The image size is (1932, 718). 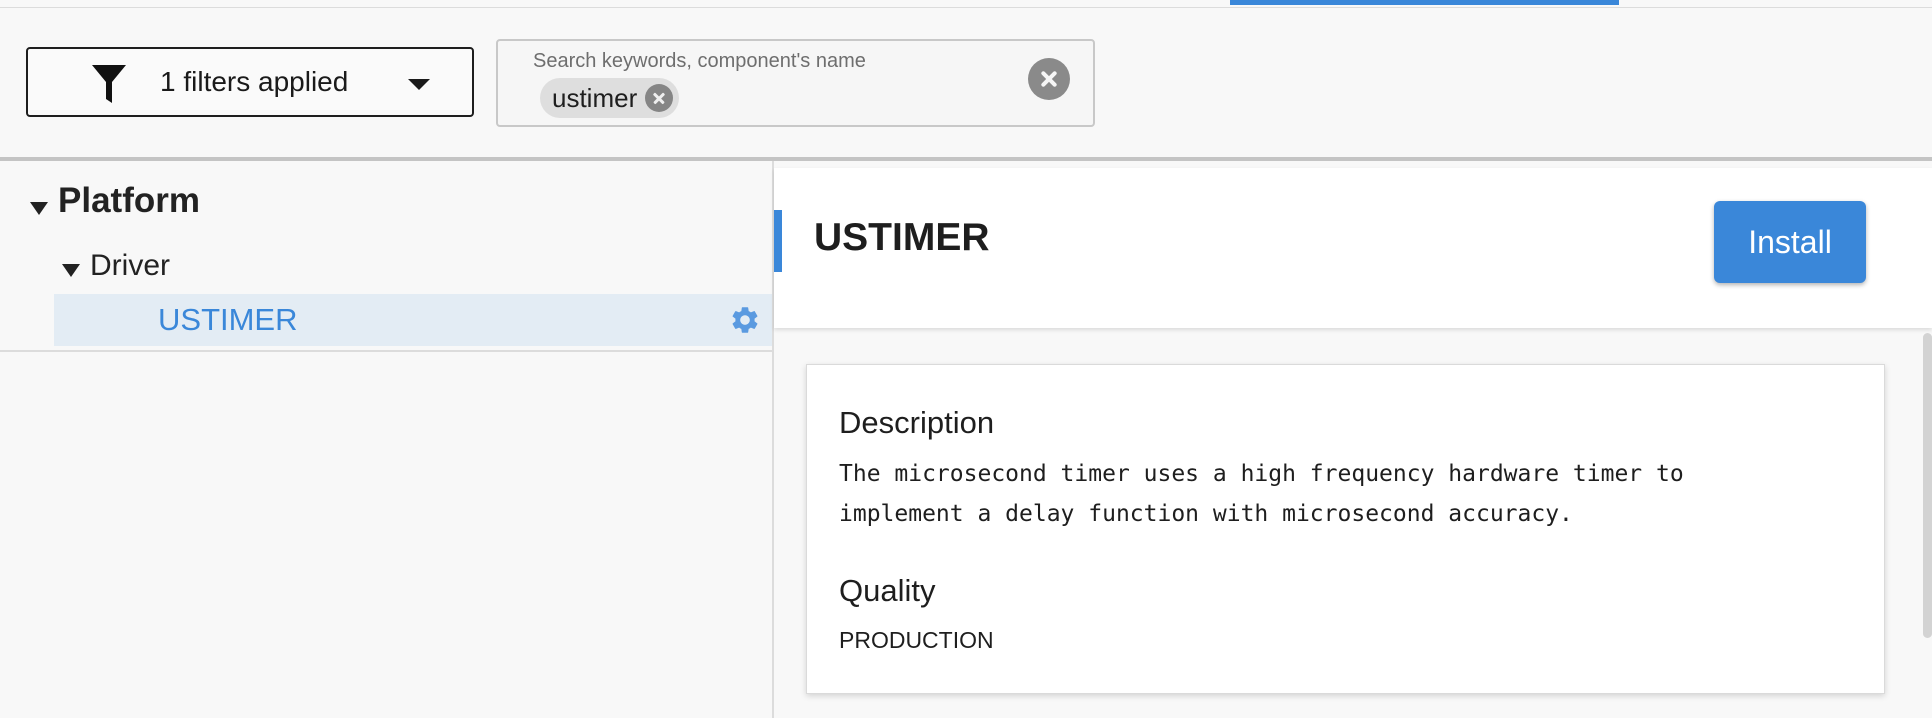 I want to click on chip-remove-icon, so click(x=659, y=98).